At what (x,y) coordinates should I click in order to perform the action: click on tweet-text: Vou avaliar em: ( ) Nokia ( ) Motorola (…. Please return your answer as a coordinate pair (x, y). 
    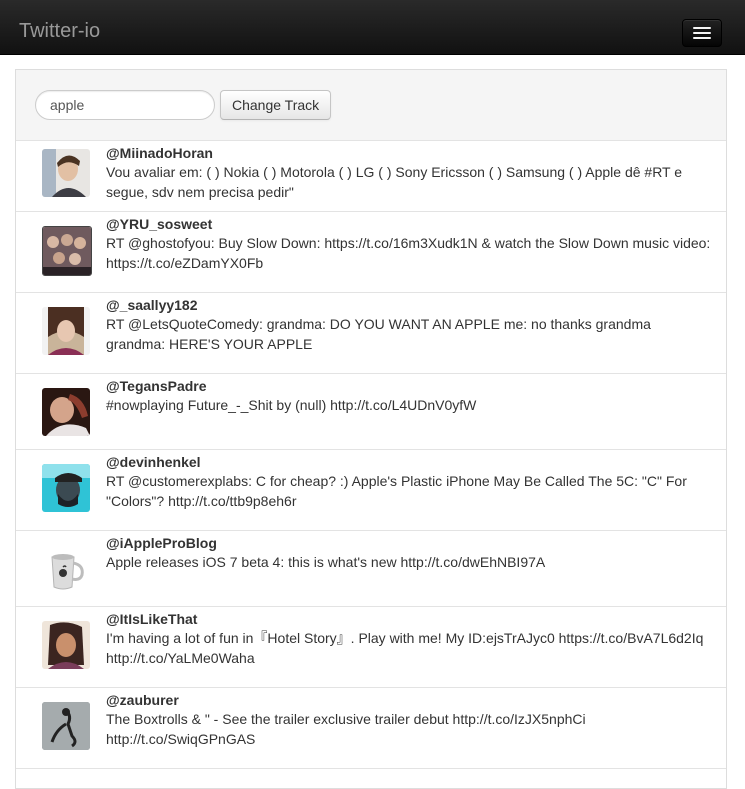
    Looking at the image, I should click on (394, 182).